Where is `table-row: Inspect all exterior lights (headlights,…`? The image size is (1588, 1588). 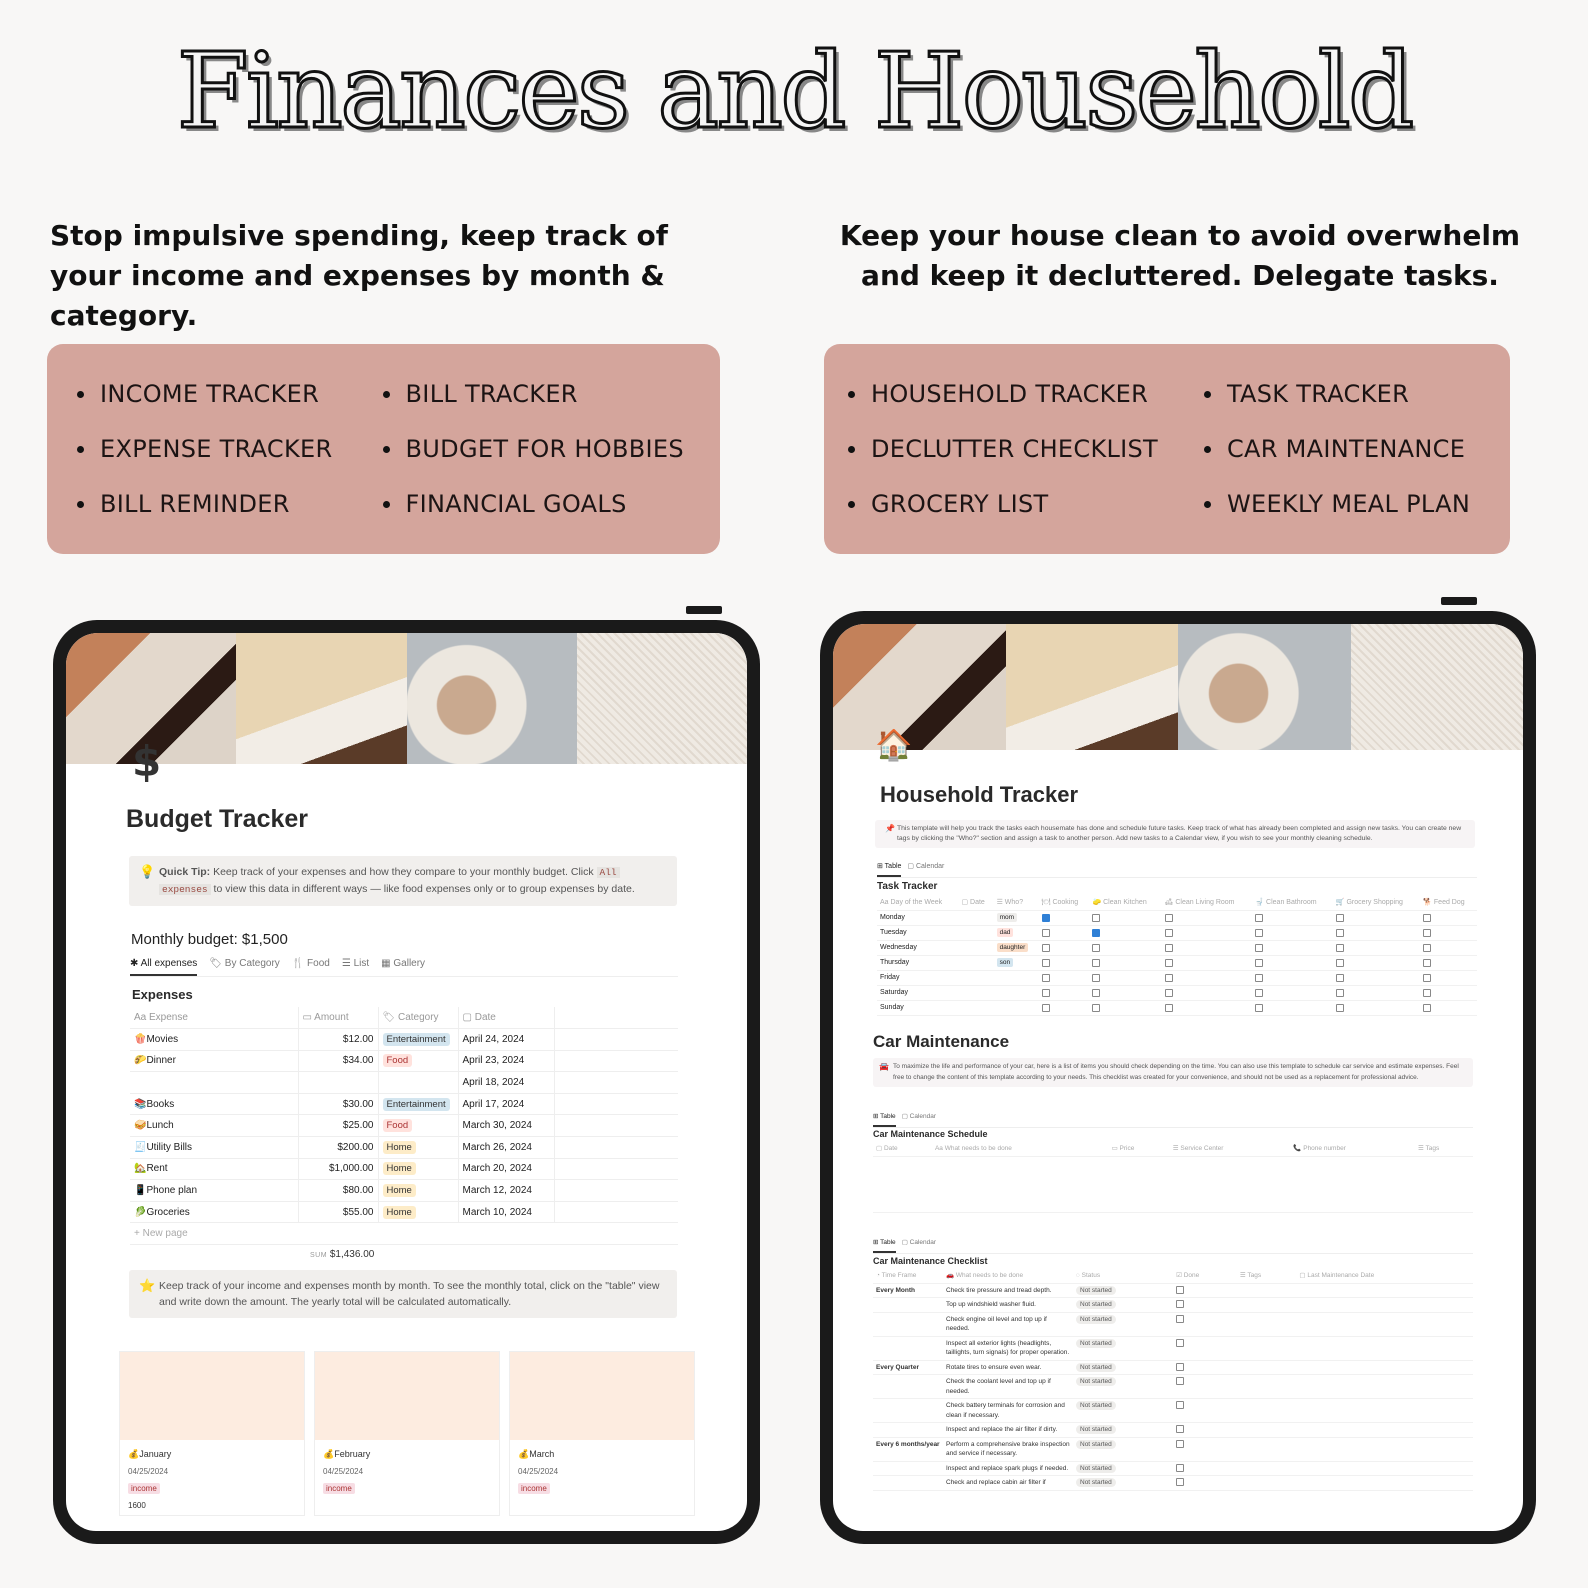 table-row: Inspect all exterior lights (headlights,… is located at coordinates (1173, 1348).